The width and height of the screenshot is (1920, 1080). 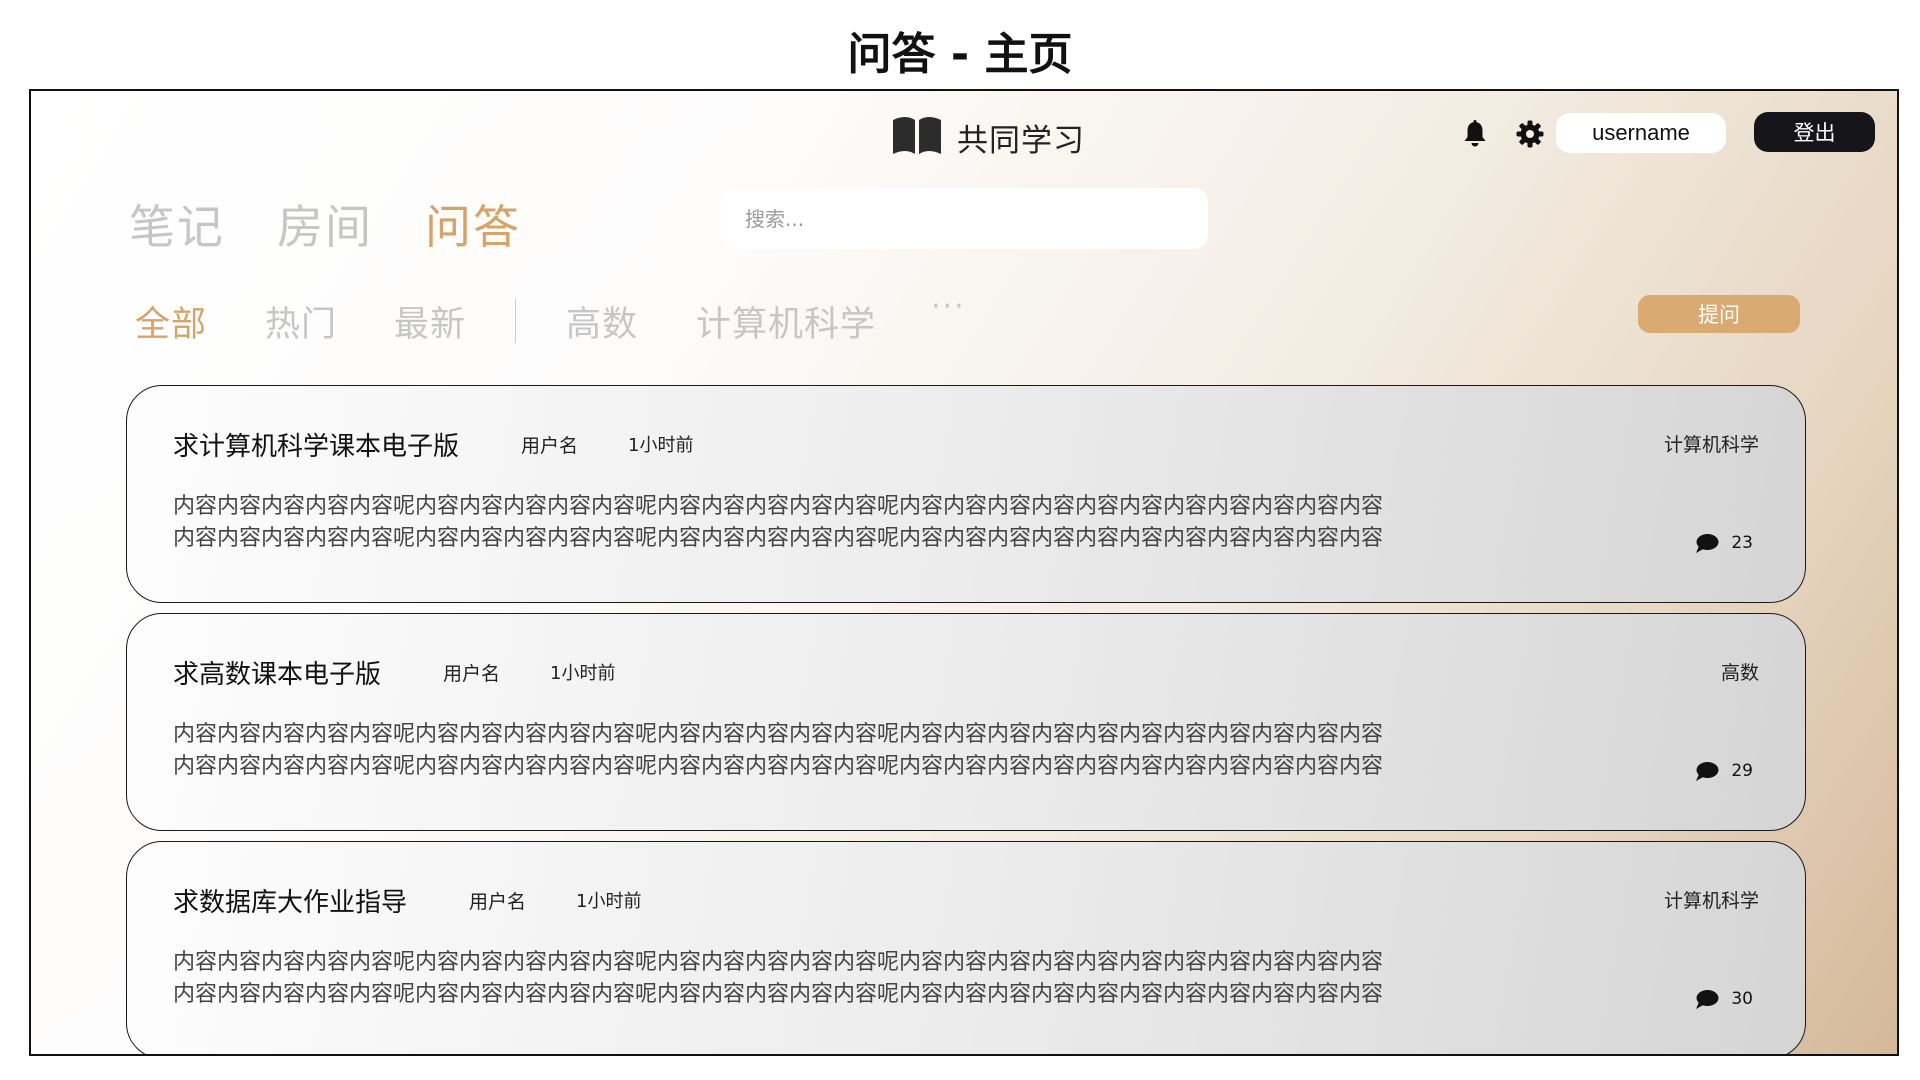 What do you see at coordinates (177, 224) in the screenshot?
I see `tab-notes: 笔记` at bounding box center [177, 224].